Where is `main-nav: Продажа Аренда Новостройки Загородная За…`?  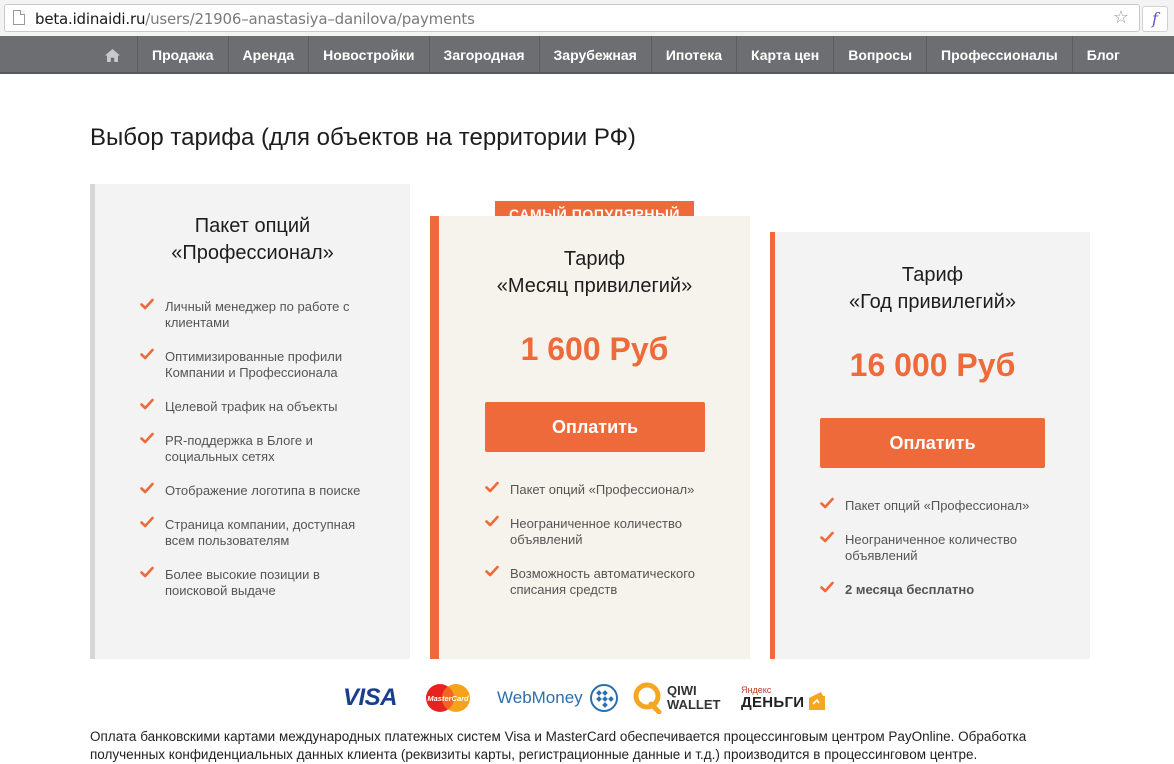
main-nav: Продажа Аренда Новостройки Загородная За… is located at coordinates (587, 55).